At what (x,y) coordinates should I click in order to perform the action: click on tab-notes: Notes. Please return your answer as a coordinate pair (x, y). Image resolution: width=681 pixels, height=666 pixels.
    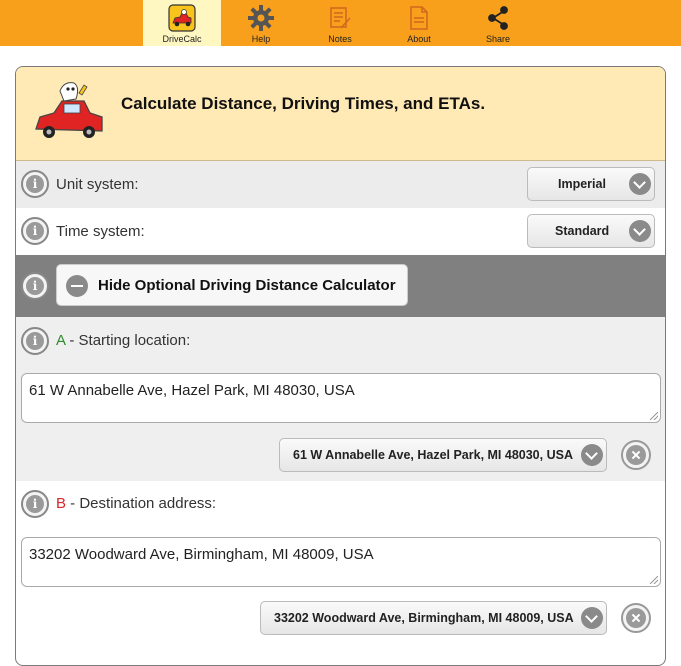
    Looking at the image, I should click on (340, 23).